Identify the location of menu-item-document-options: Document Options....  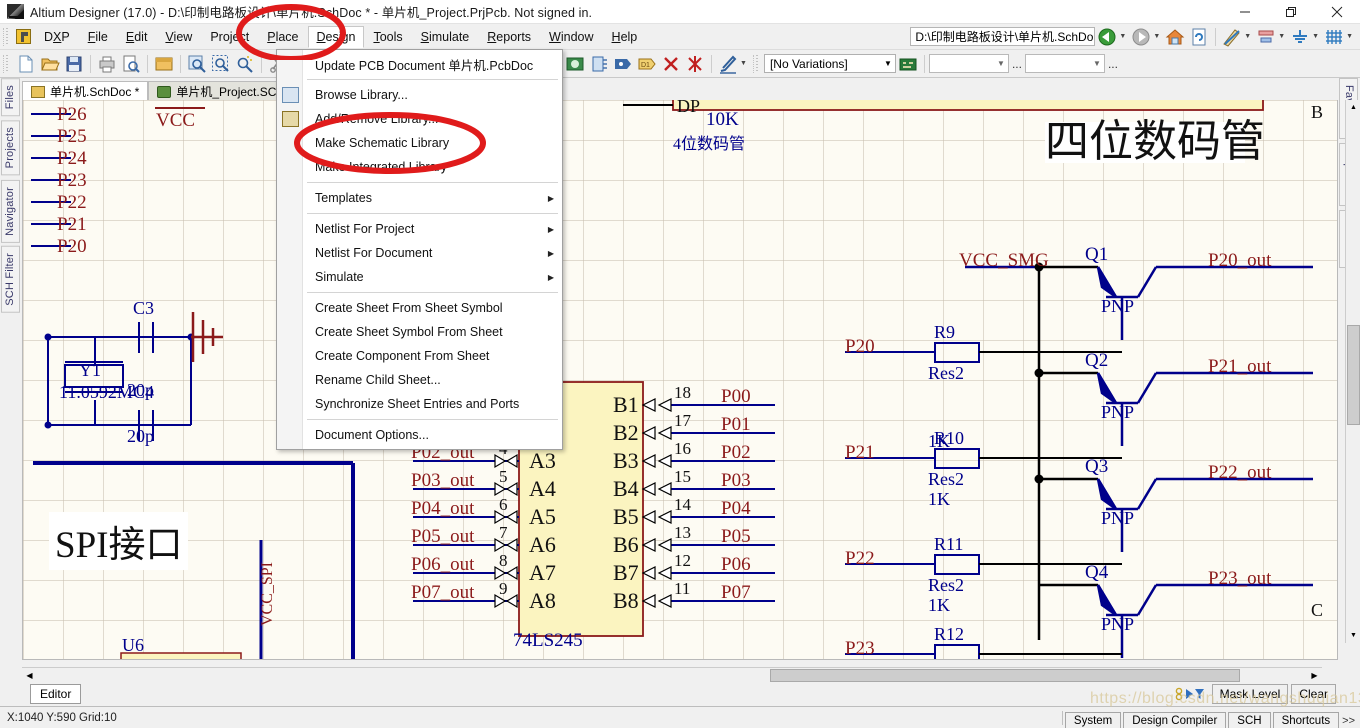
(419, 435).